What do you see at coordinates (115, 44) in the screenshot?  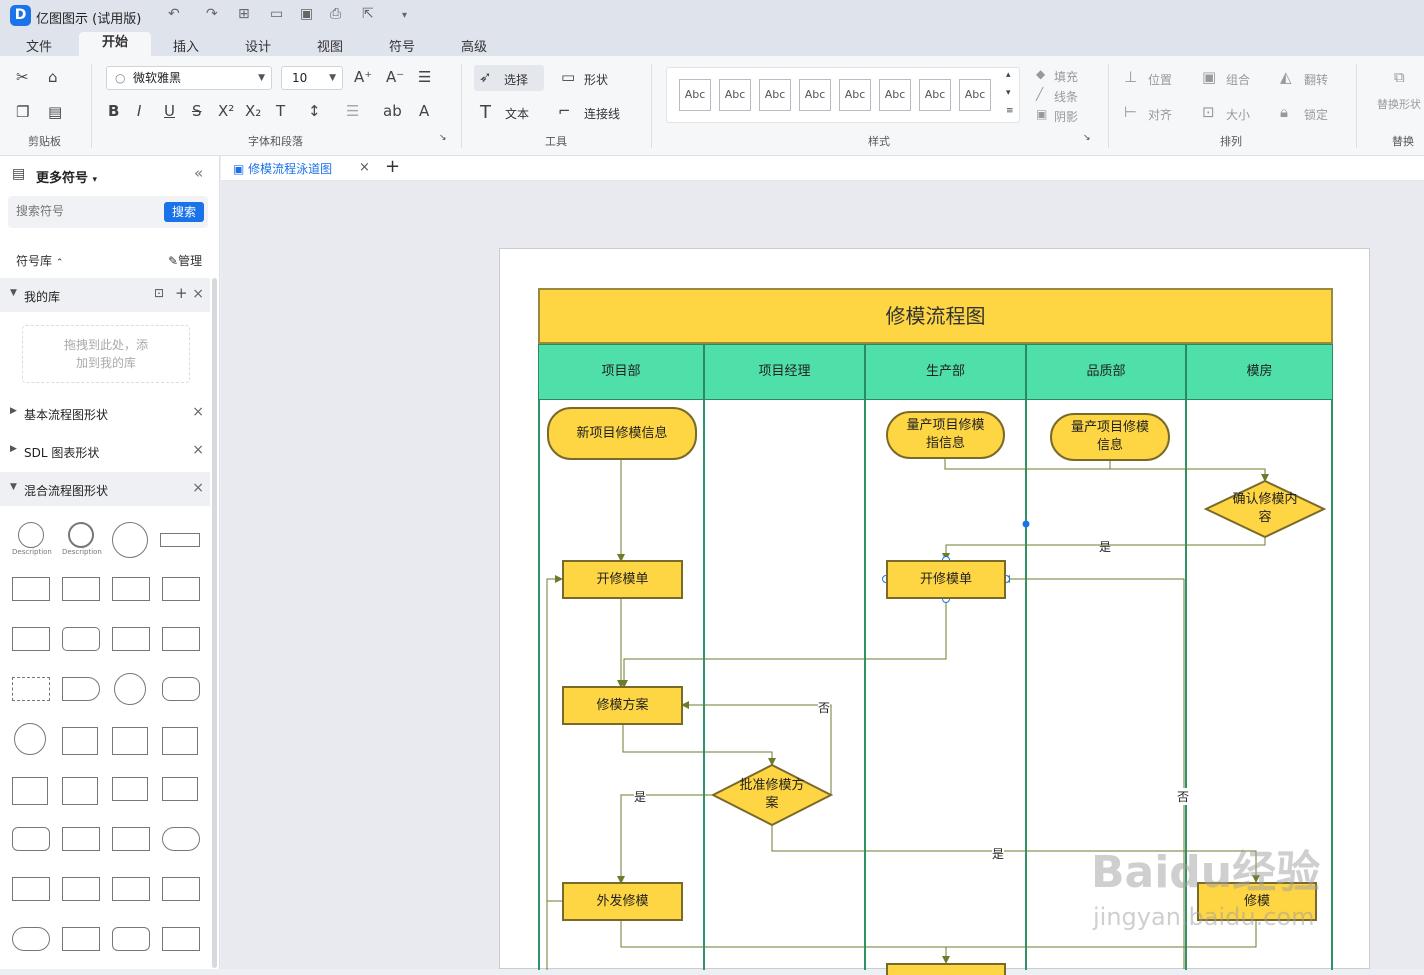 I see `tab-home: 开始` at bounding box center [115, 44].